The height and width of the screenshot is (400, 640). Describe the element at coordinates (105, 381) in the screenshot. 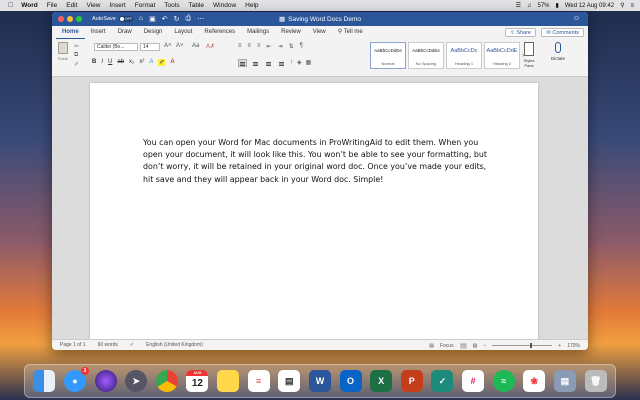

I see `siri-icon` at that location.